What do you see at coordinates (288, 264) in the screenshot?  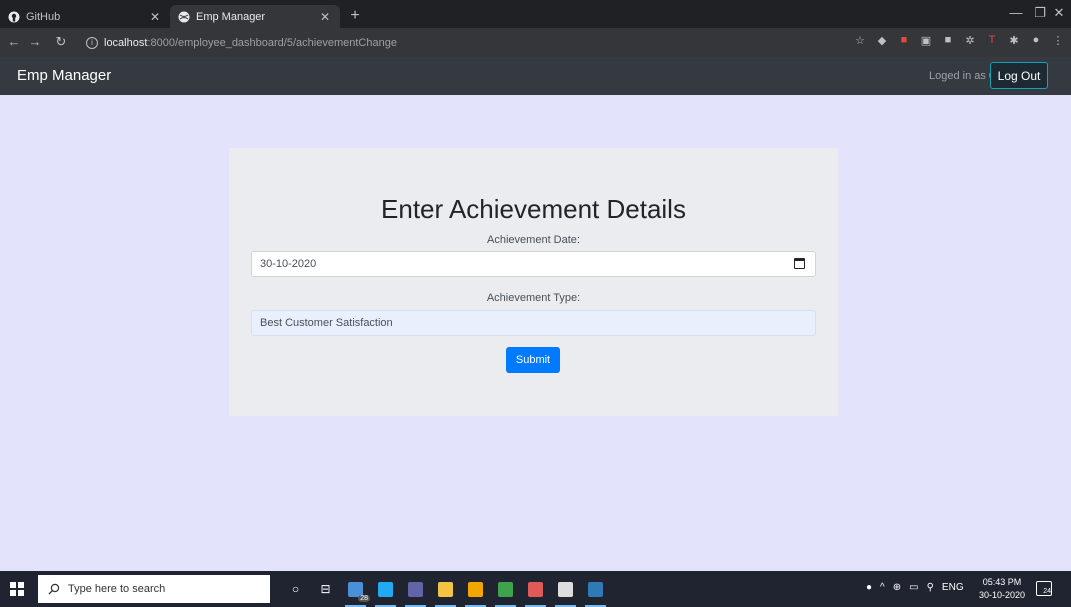 I see `date-value: 30-10-2020` at bounding box center [288, 264].